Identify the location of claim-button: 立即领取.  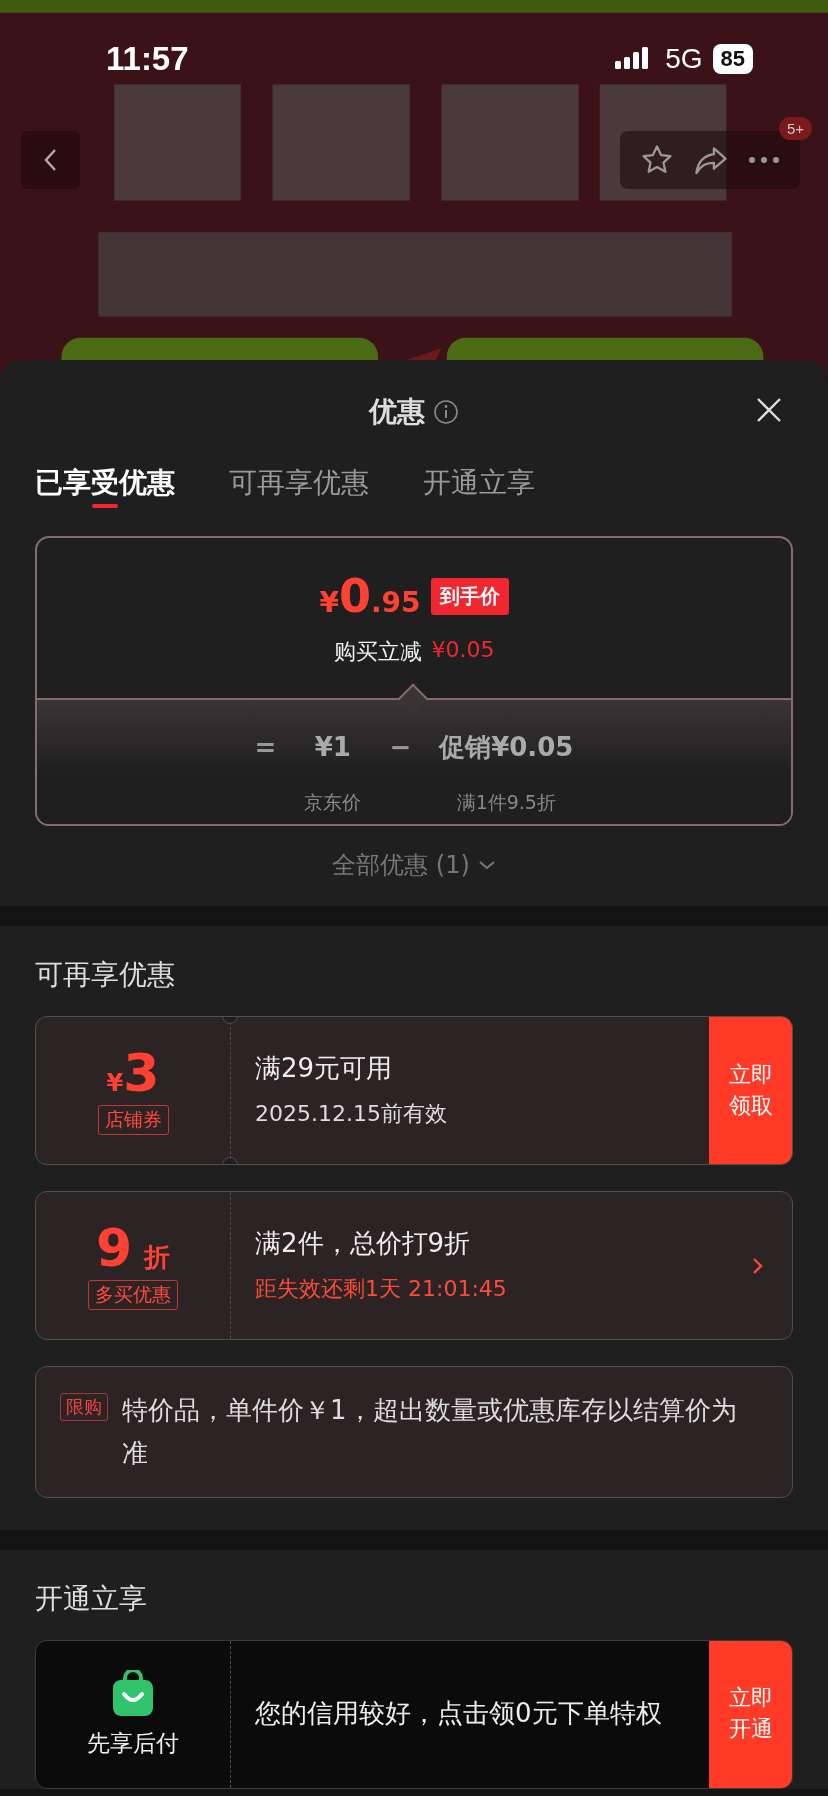
(750, 1090).